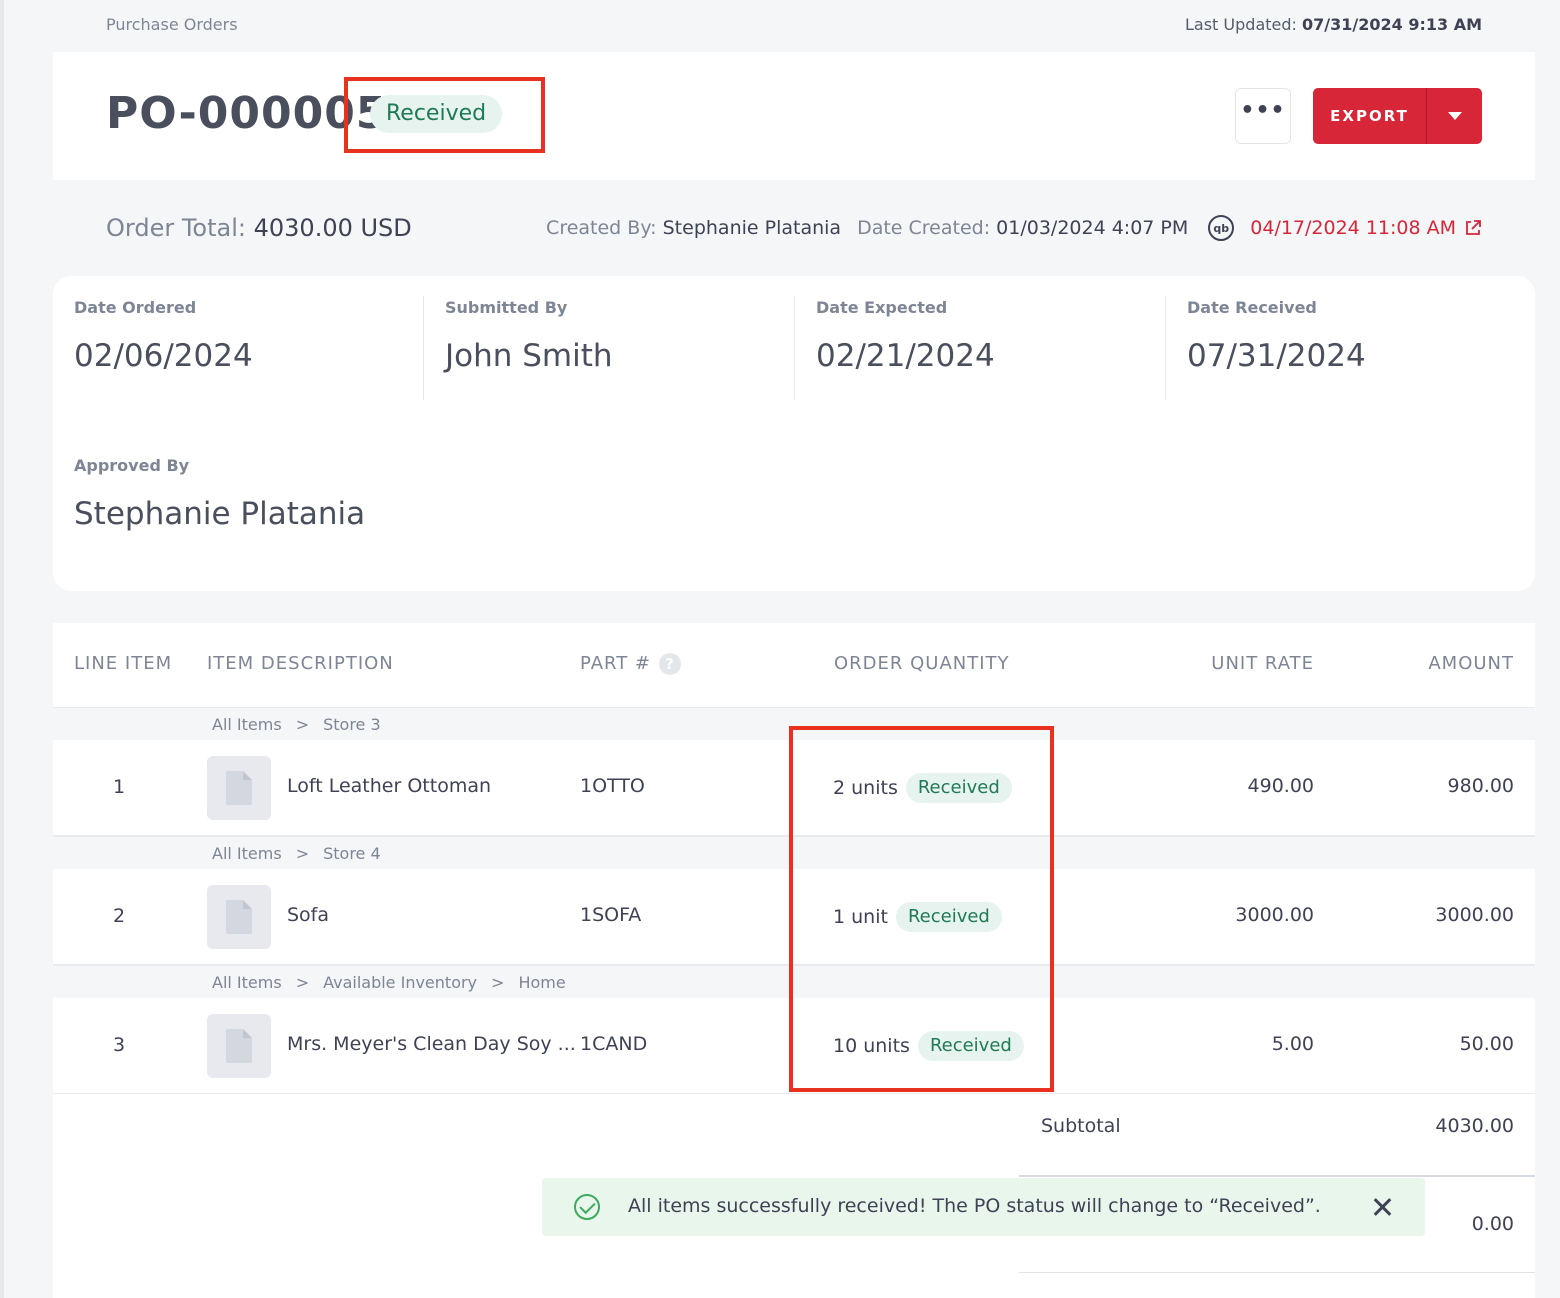  I want to click on order-total-value: 4030.00 USD, so click(332, 228).